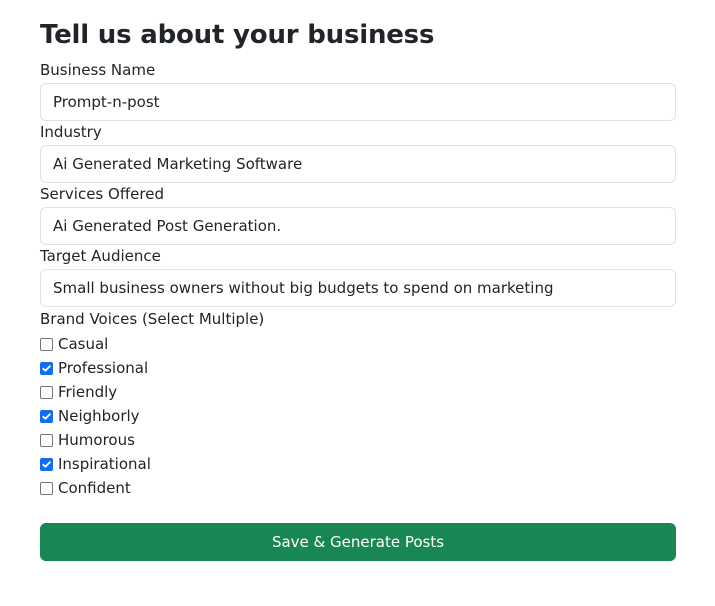  What do you see at coordinates (98, 70) in the screenshot?
I see `business-name-label: Business Name` at bounding box center [98, 70].